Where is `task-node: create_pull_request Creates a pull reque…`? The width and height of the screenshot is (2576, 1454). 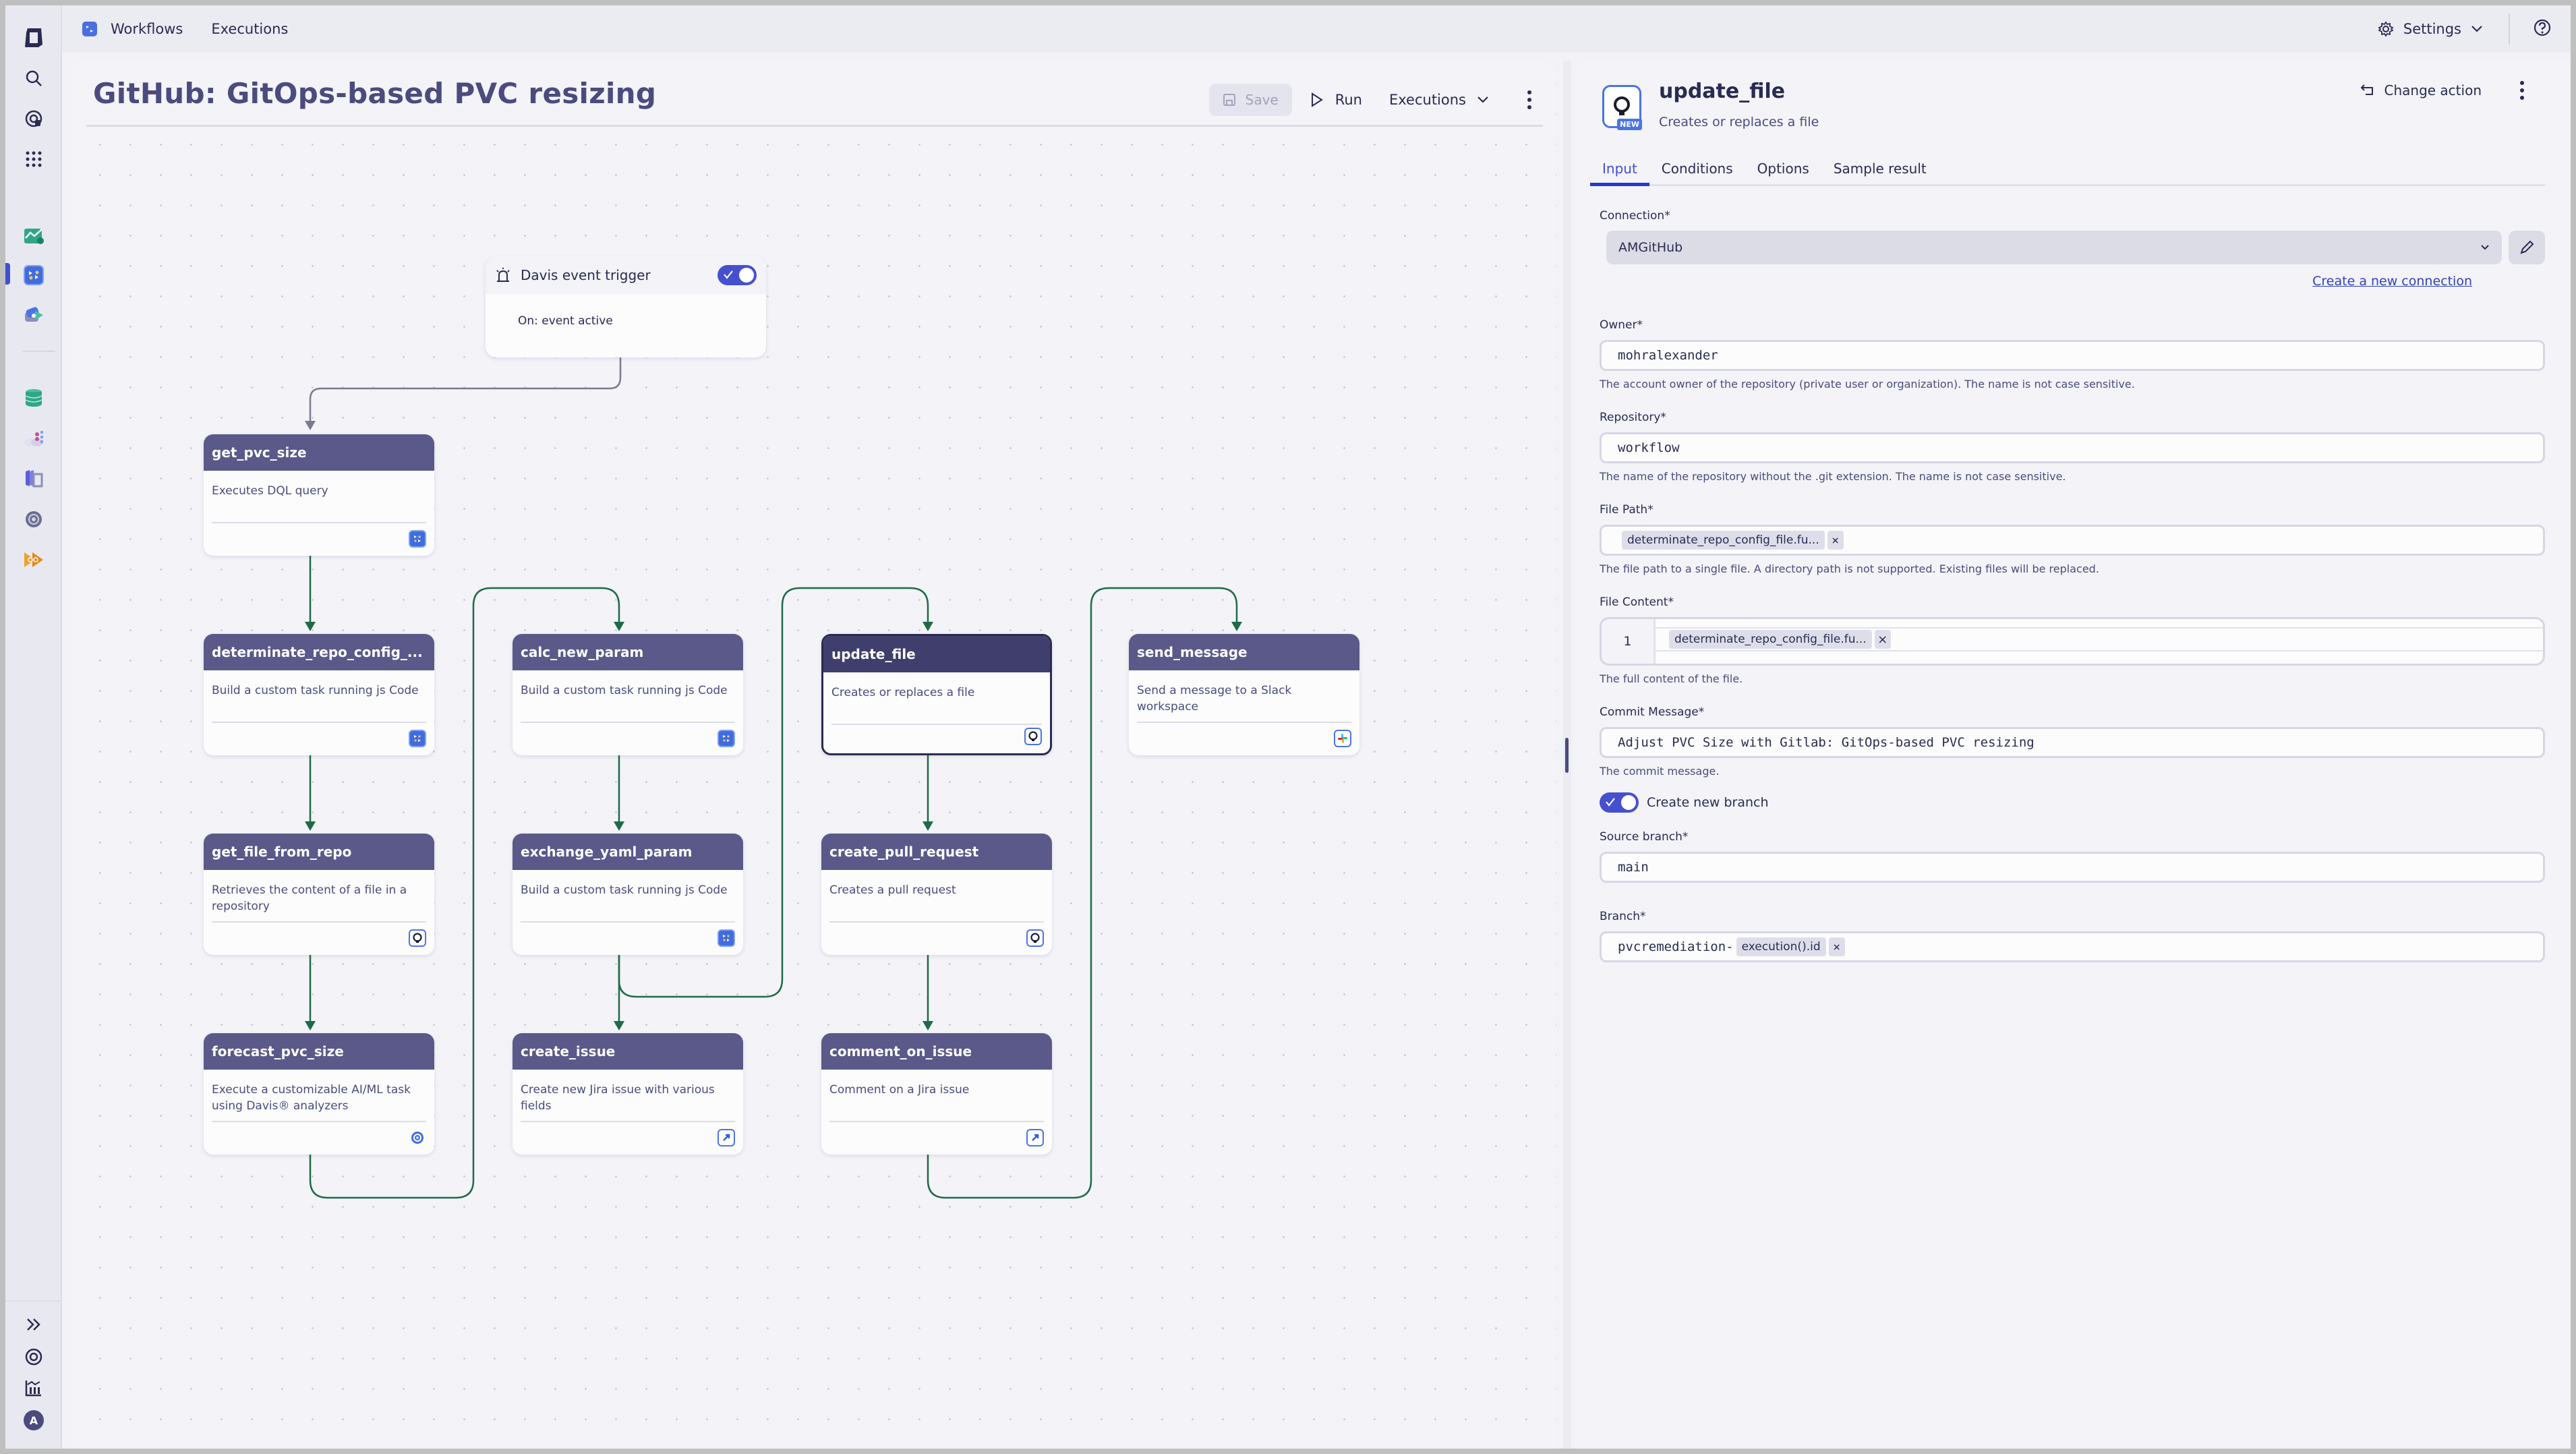 task-node: create_pull_request Creates a pull reque… is located at coordinates (936, 895).